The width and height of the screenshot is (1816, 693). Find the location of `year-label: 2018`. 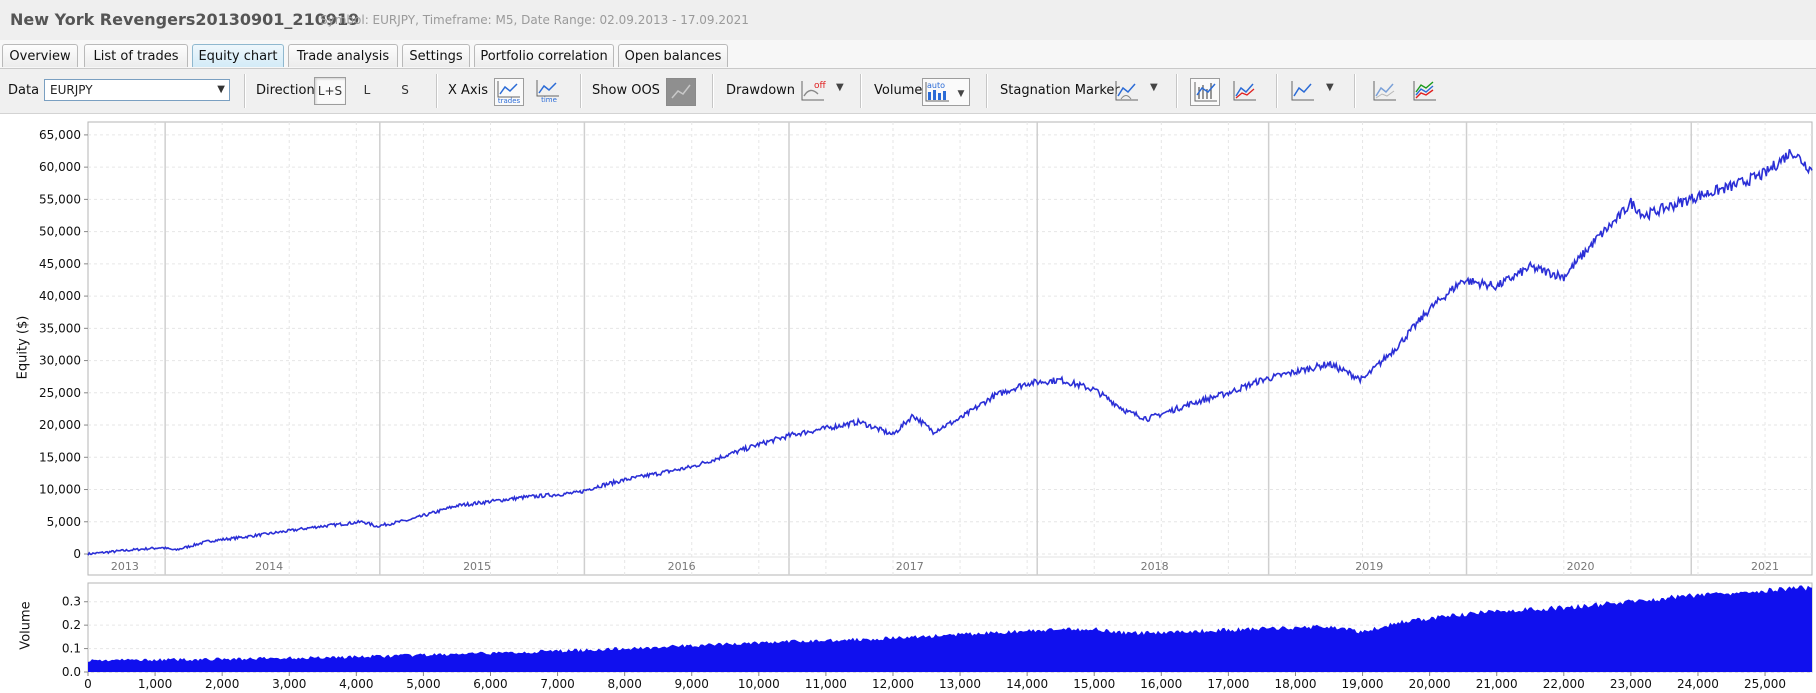

year-label: 2018 is located at coordinates (1155, 566).